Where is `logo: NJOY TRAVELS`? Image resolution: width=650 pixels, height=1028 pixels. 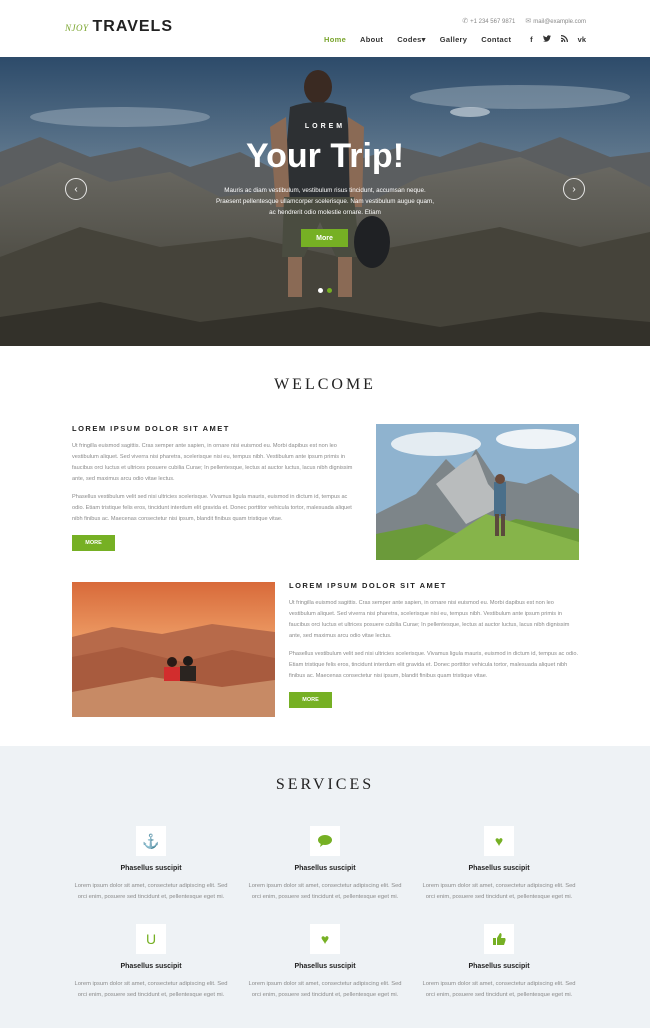 logo: NJOY TRAVELS is located at coordinates (119, 27).